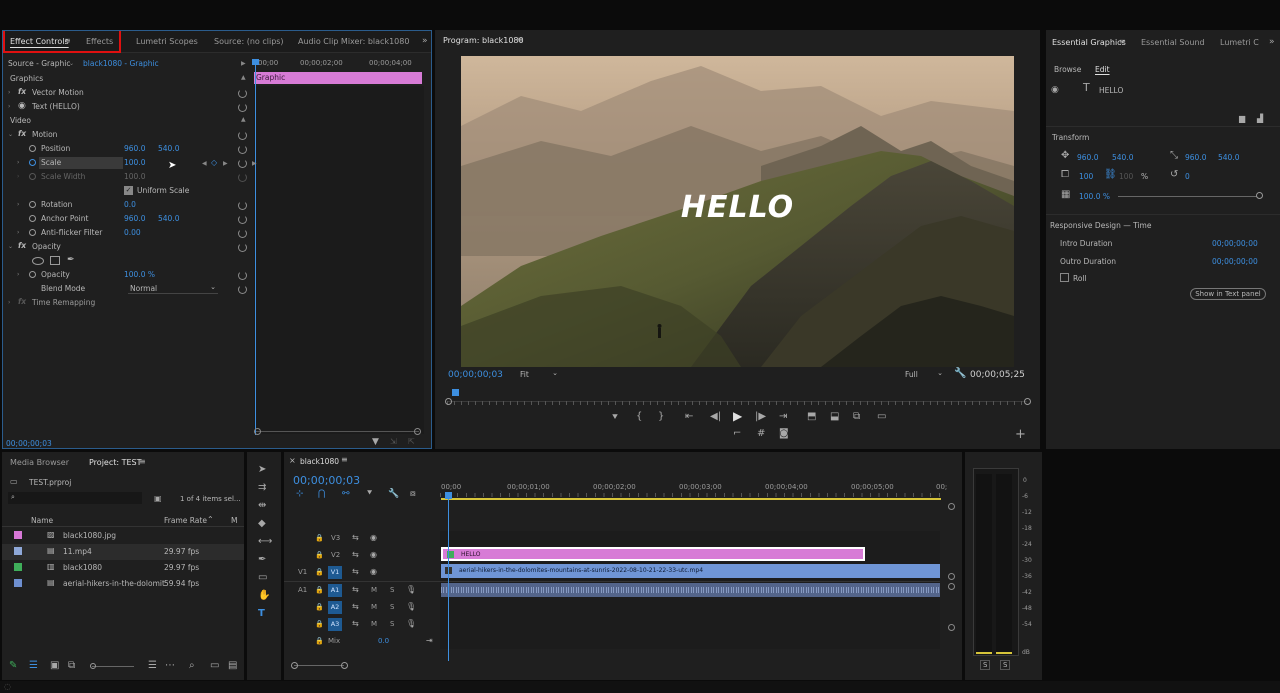 Image resolution: width=1280 pixels, height=693 pixels. What do you see at coordinates (123, 536) in the screenshot?
I see `list-item: ▨ black1080.jpg` at bounding box center [123, 536].